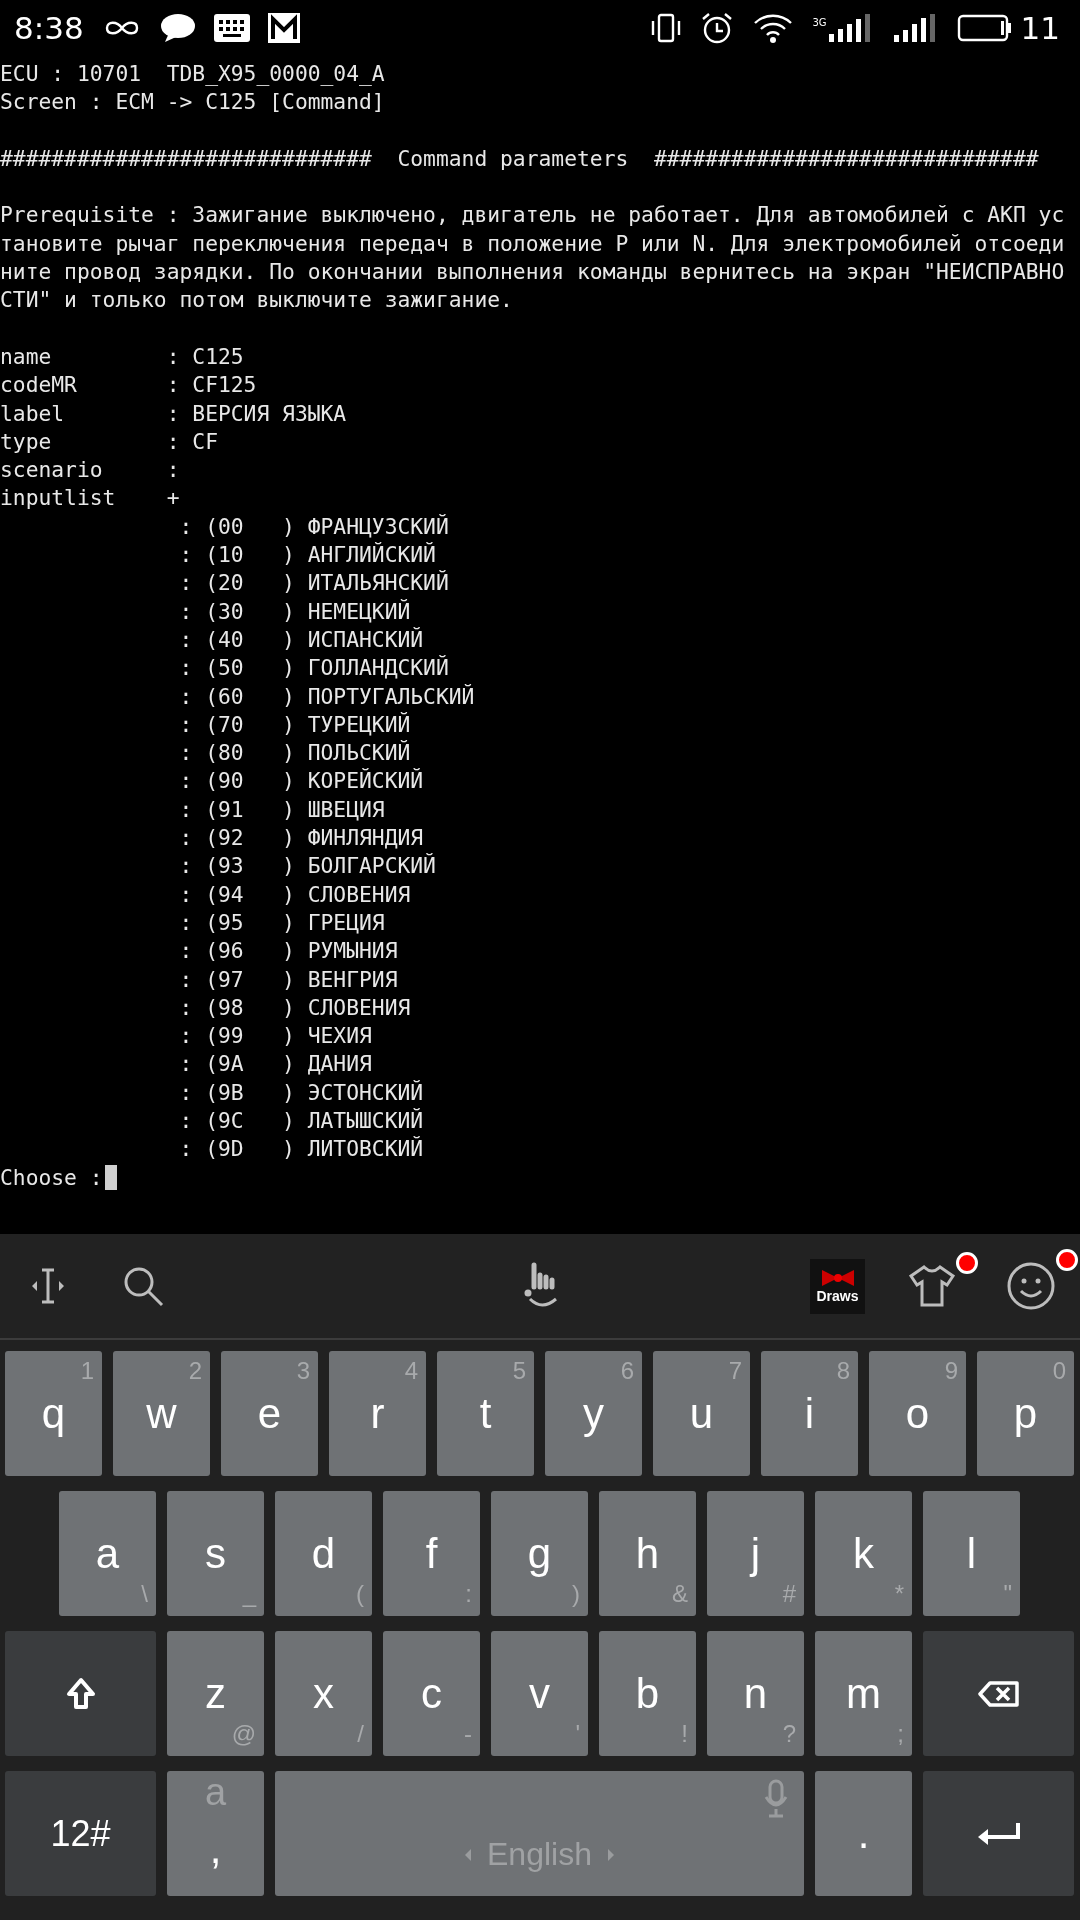 This screenshot has height=1920, width=1080. I want to click on key-hint: &, so click(680, 1594).